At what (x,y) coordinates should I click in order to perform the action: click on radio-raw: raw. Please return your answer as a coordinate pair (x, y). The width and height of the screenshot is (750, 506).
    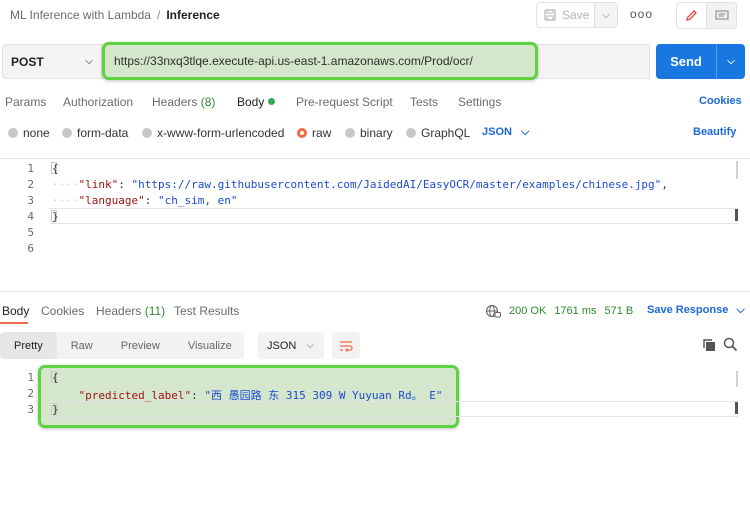
    Looking at the image, I should click on (314, 133).